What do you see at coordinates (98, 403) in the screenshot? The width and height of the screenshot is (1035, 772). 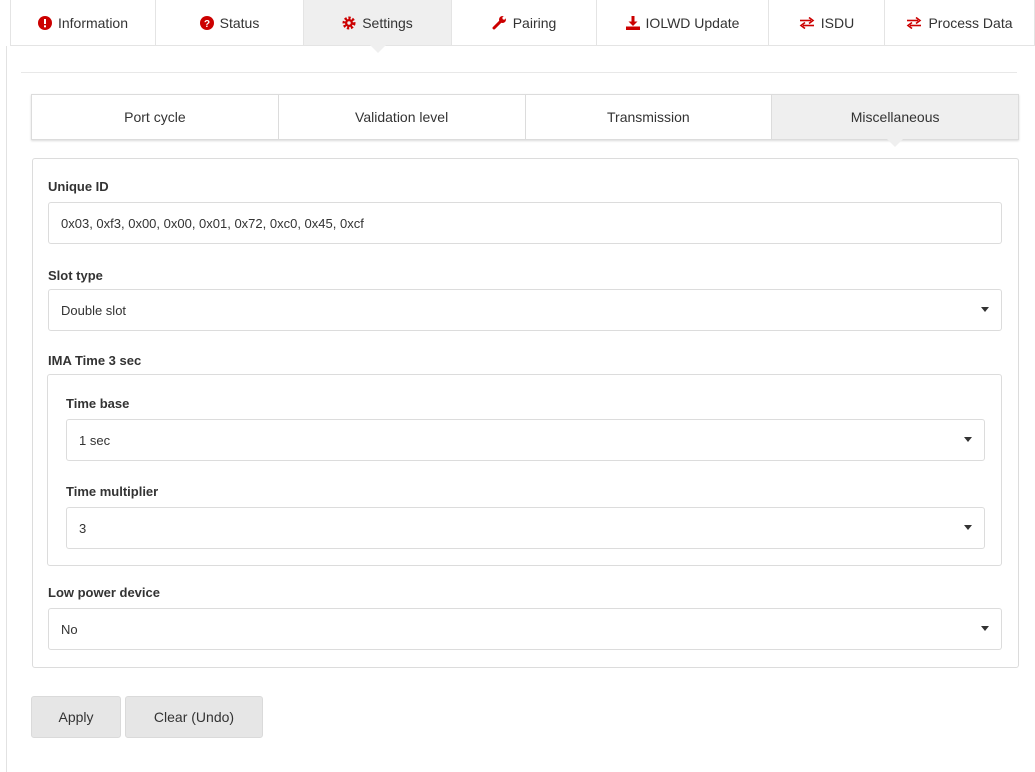 I see `time-base-label: Time base` at bounding box center [98, 403].